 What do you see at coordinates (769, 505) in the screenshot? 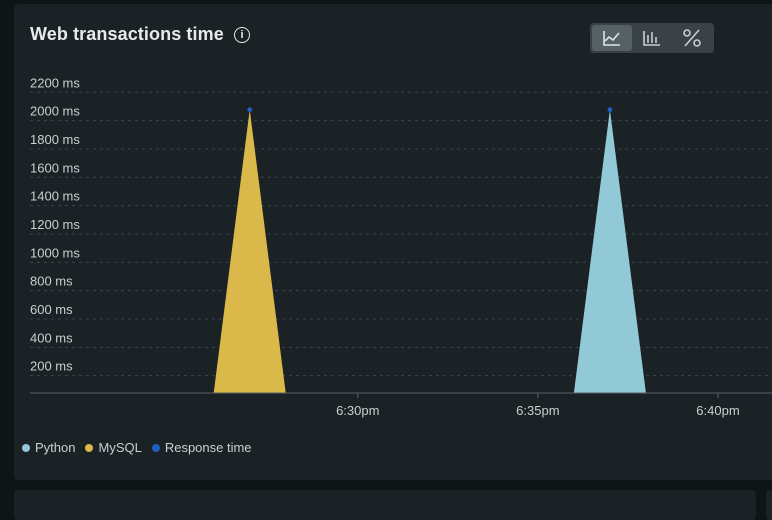
I see `next-panel-right` at bounding box center [769, 505].